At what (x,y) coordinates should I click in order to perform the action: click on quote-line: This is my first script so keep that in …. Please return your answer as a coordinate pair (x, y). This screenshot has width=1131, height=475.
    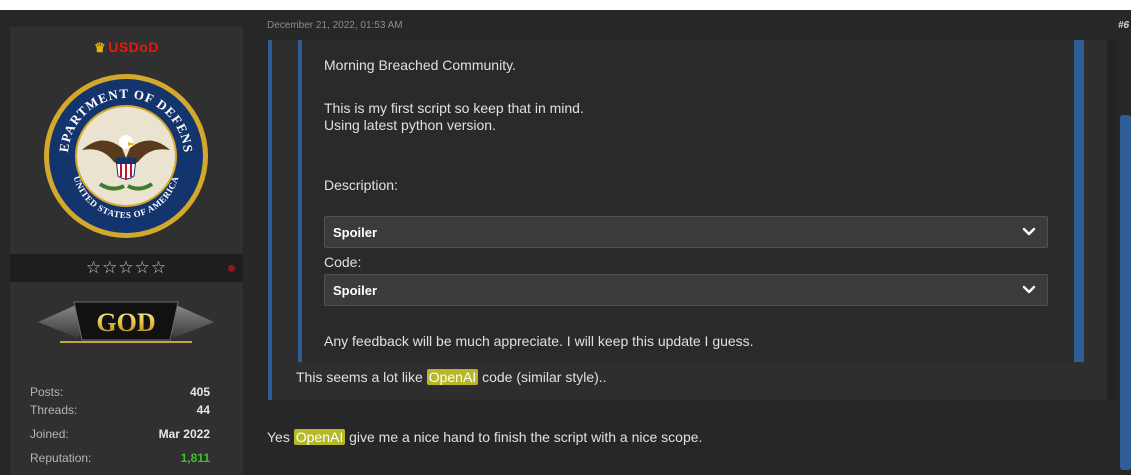
    Looking at the image, I should click on (454, 108).